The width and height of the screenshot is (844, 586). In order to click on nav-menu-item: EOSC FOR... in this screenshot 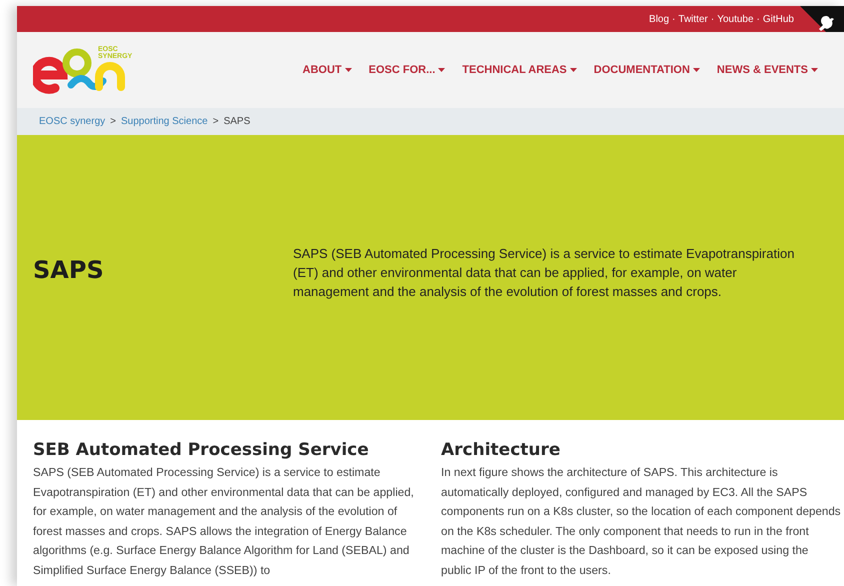, I will do `click(407, 70)`.